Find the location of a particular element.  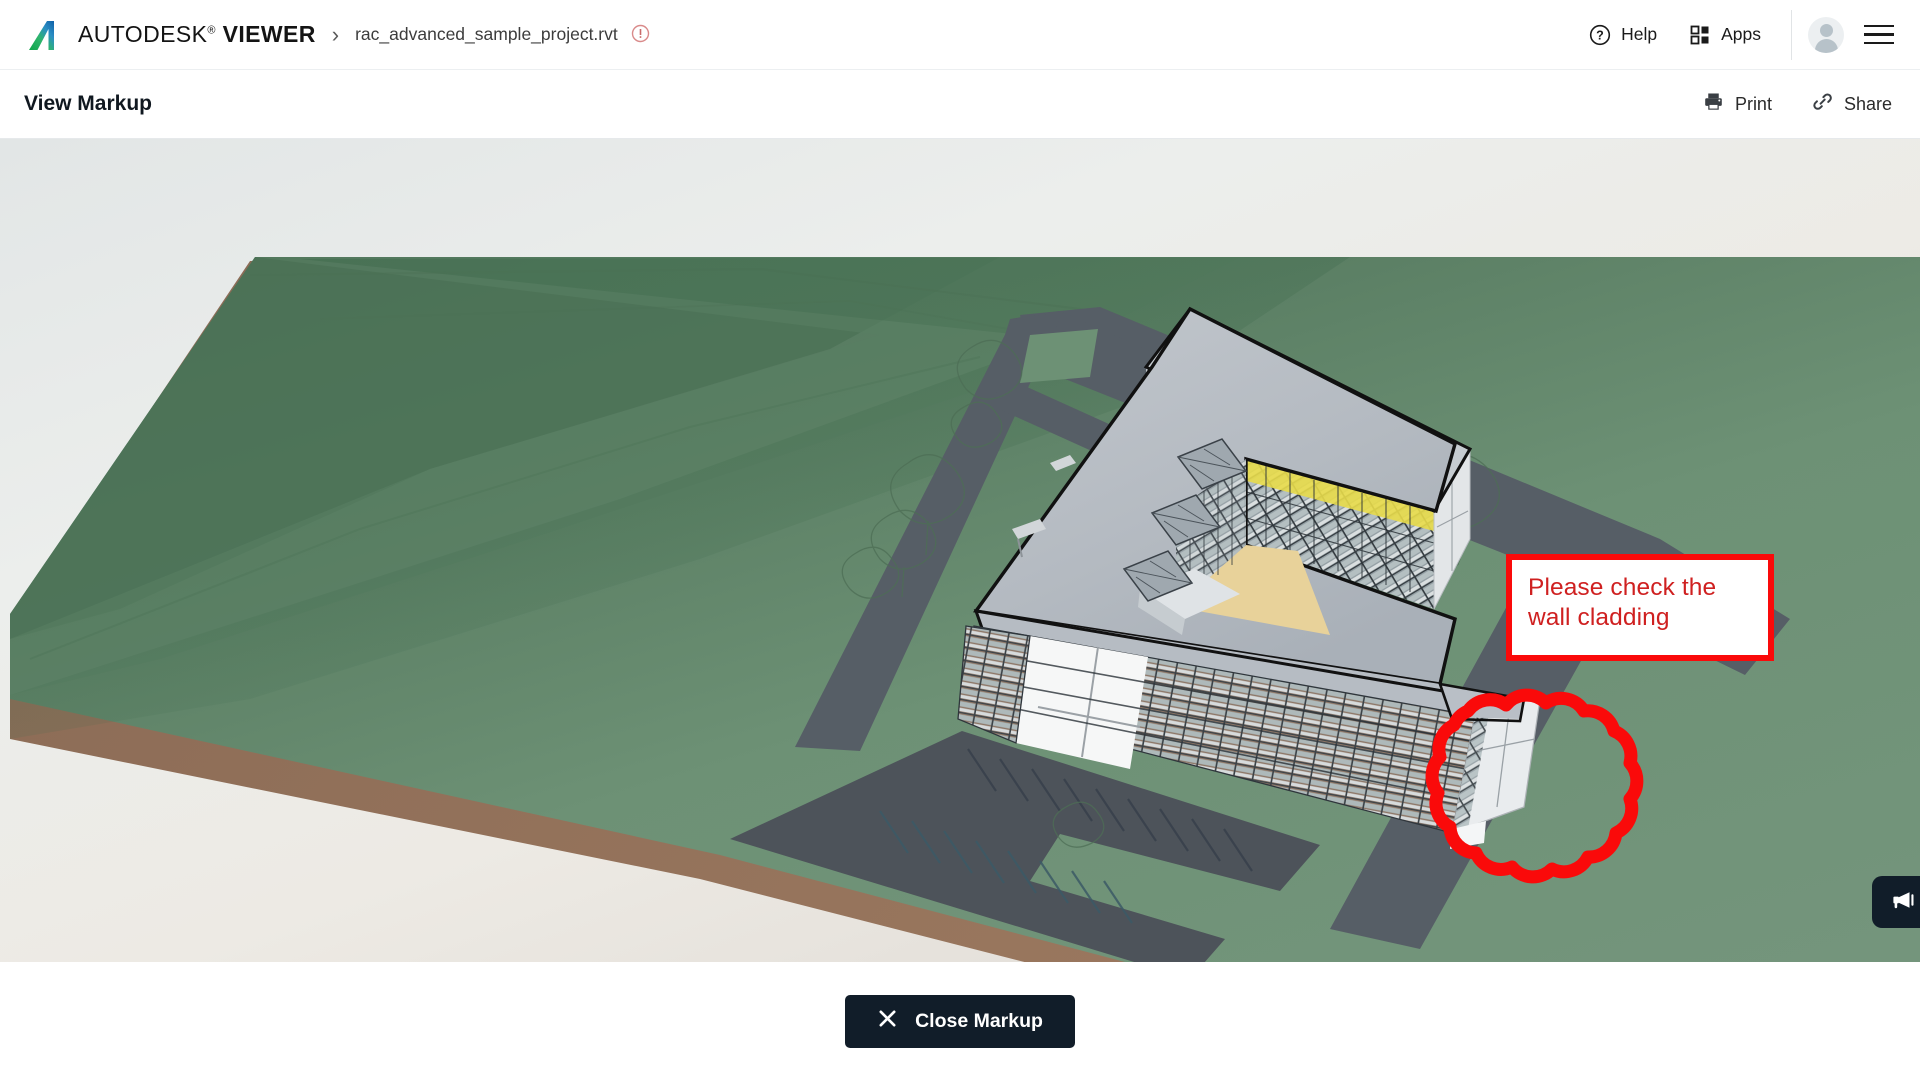

breadcrumb-file: rac_advanced_sample_project.rvt is located at coordinates (502, 34).